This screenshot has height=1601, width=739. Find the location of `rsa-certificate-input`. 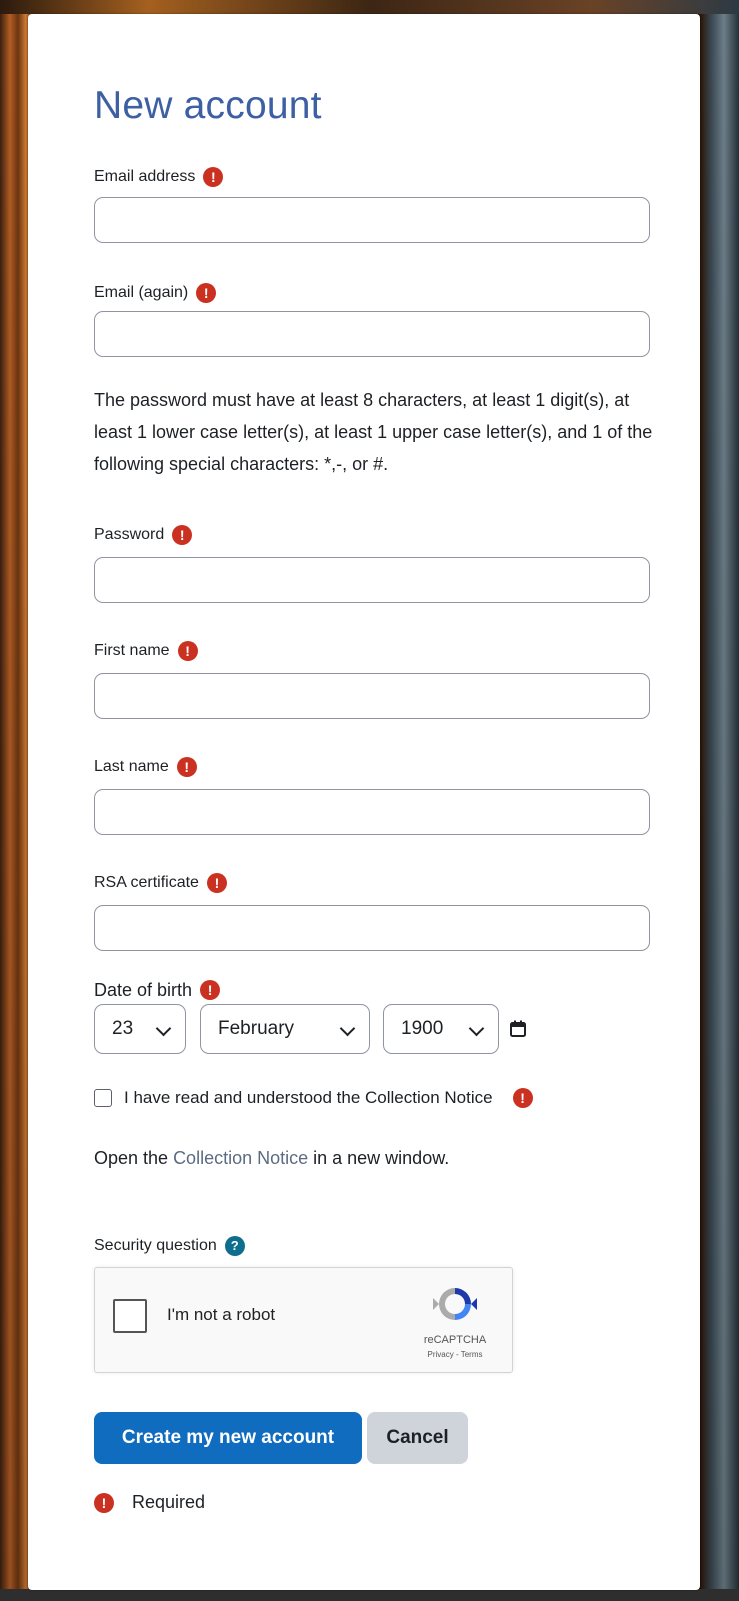

rsa-certificate-input is located at coordinates (372, 928).